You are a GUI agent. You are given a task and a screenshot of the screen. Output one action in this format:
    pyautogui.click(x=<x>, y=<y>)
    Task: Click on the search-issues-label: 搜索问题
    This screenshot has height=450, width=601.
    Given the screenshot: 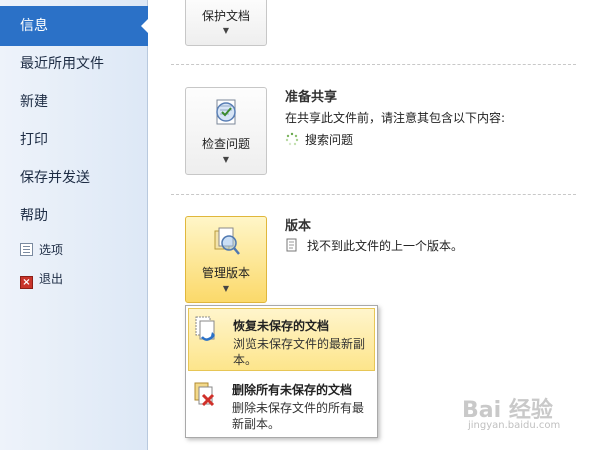 What is the action you would take?
    pyautogui.click(x=329, y=140)
    